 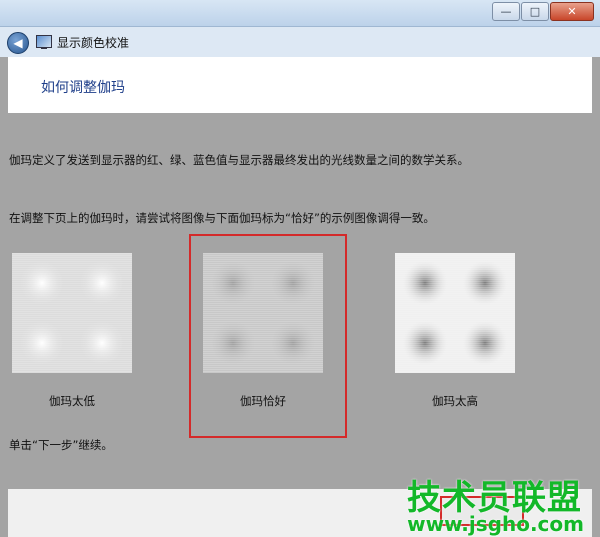 I want to click on window-title: 显示颜色校准, so click(x=93, y=43).